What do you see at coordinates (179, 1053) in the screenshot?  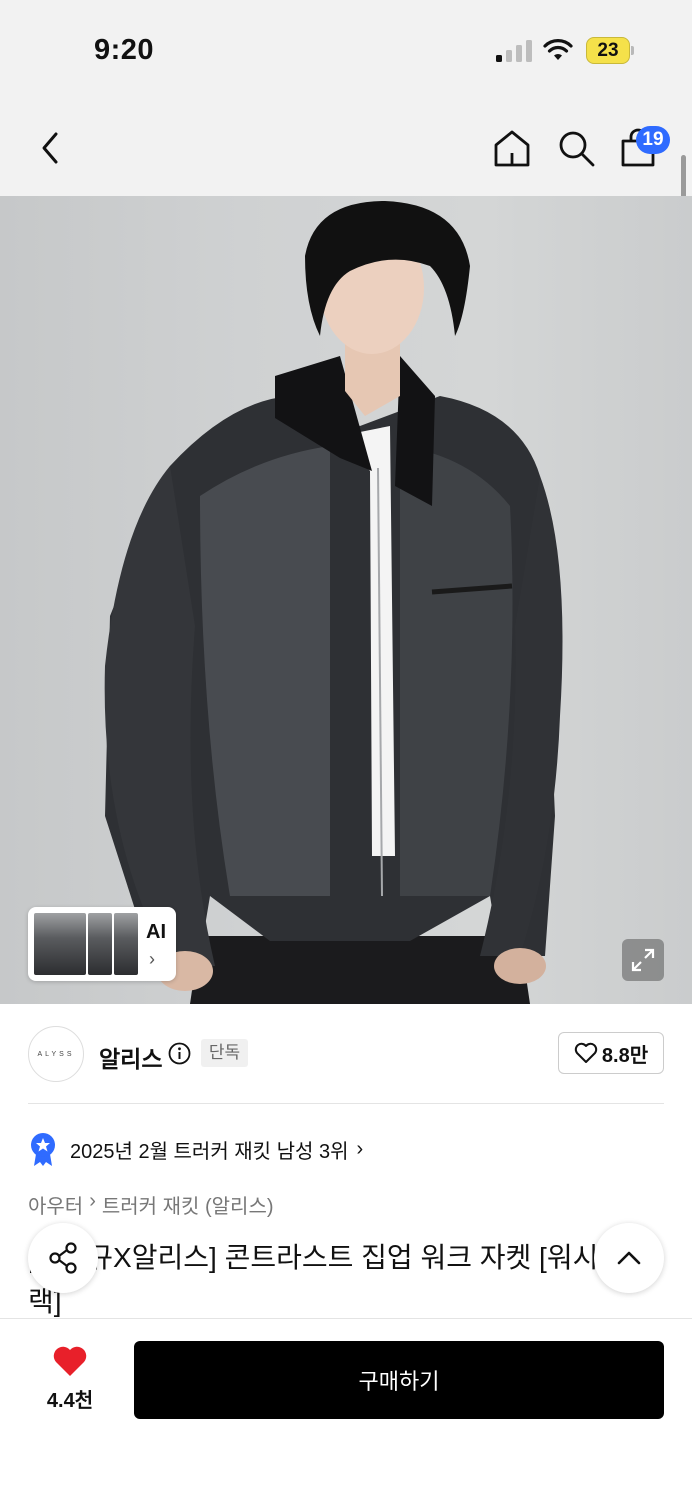 I see `info-icon` at bounding box center [179, 1053].